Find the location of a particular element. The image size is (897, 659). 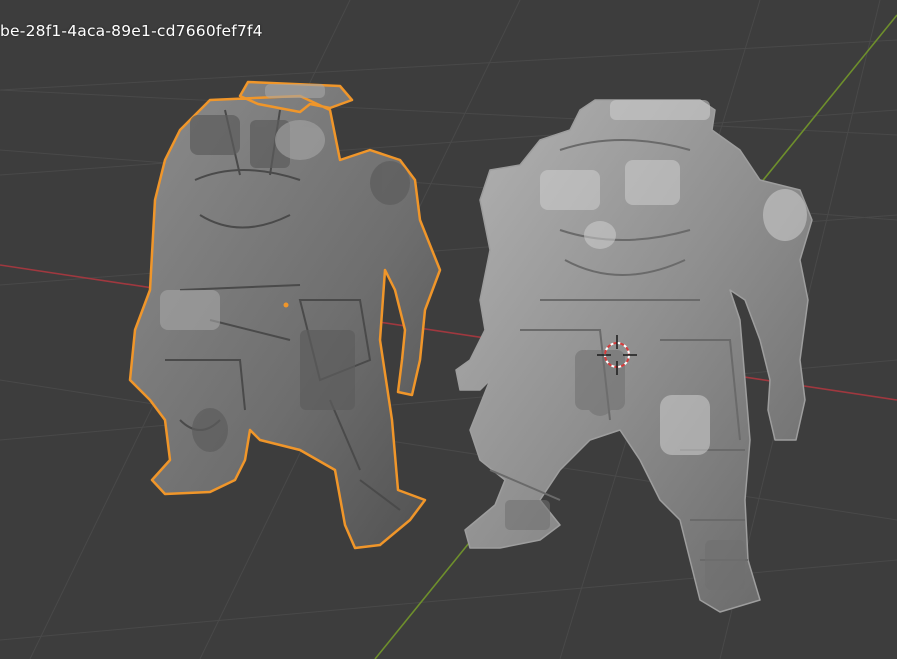

object-origin-dot is located at coordinates (286, 305).